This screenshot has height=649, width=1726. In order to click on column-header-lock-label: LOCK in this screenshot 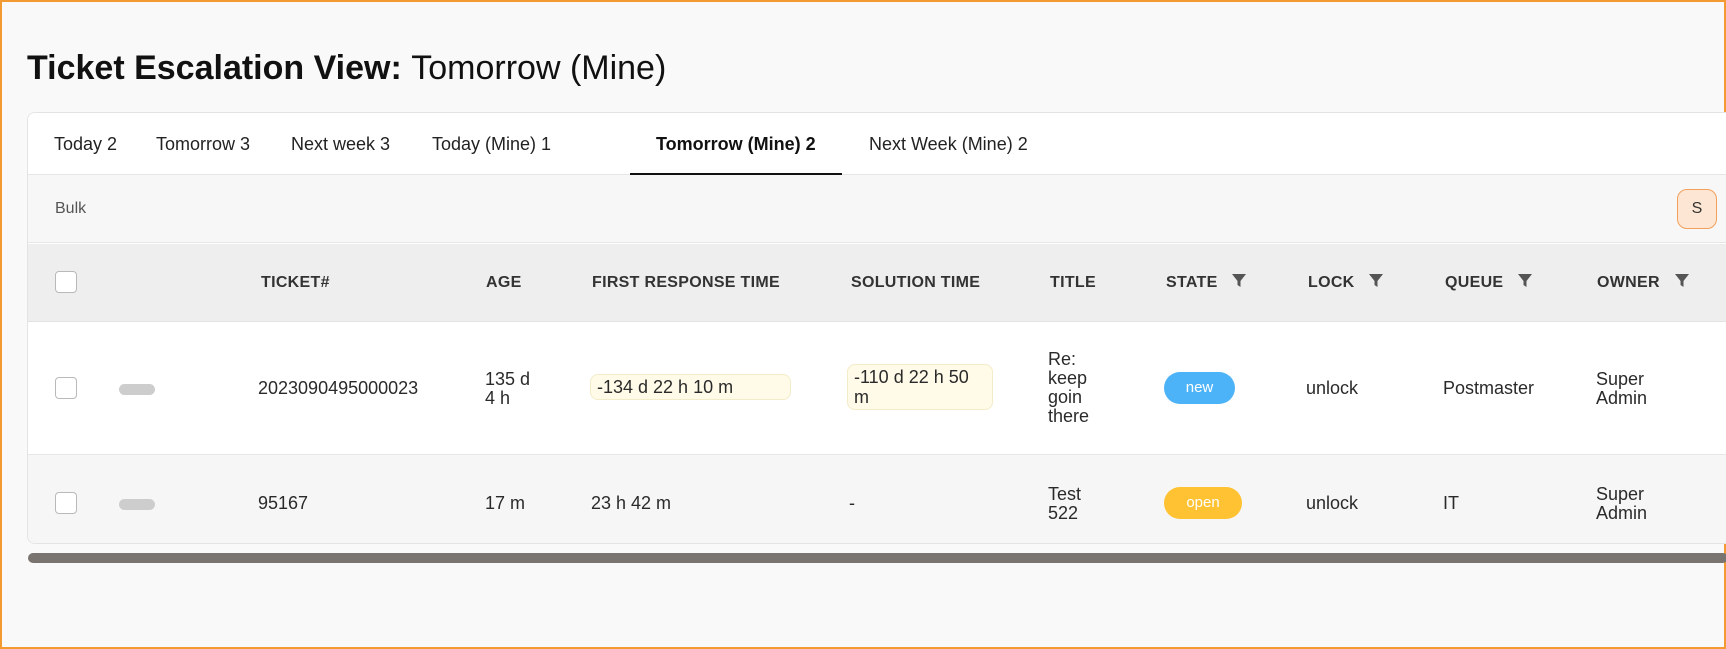, I will do `click(1331, 282)`.